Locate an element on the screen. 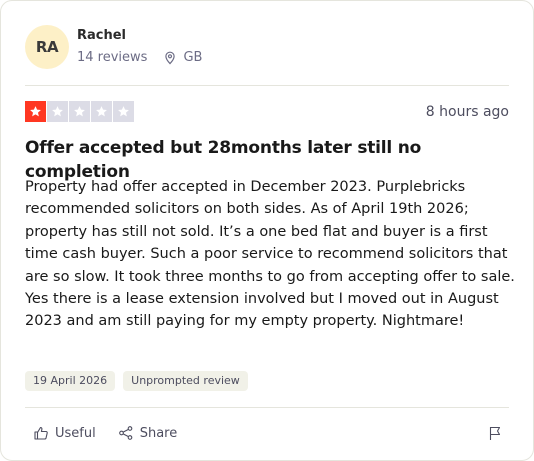 The image size is (534, 461). star-filled is located at coordinates (35, 111).